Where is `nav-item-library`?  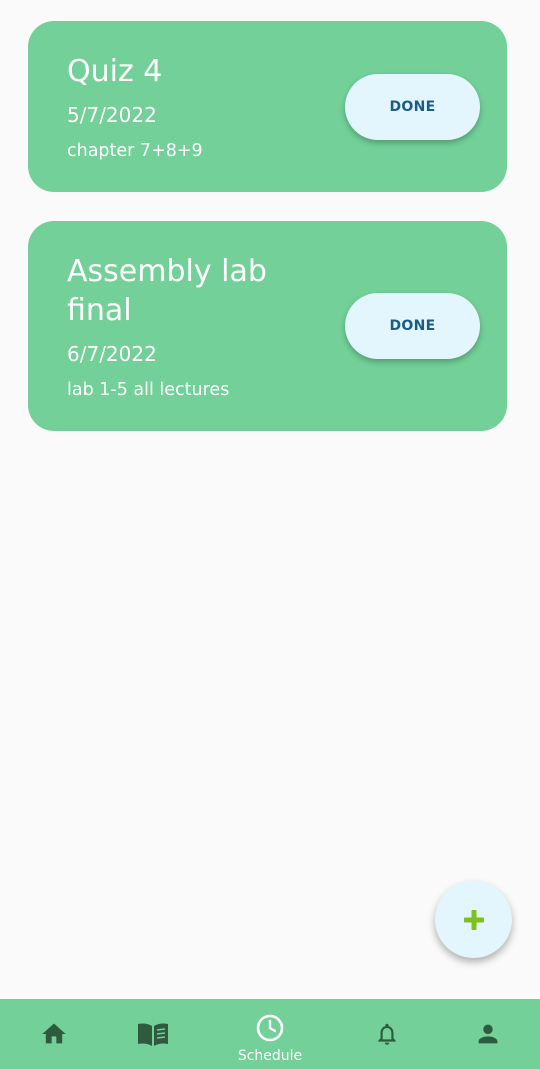 nav-item-library is located at coordinates (153, 1034).